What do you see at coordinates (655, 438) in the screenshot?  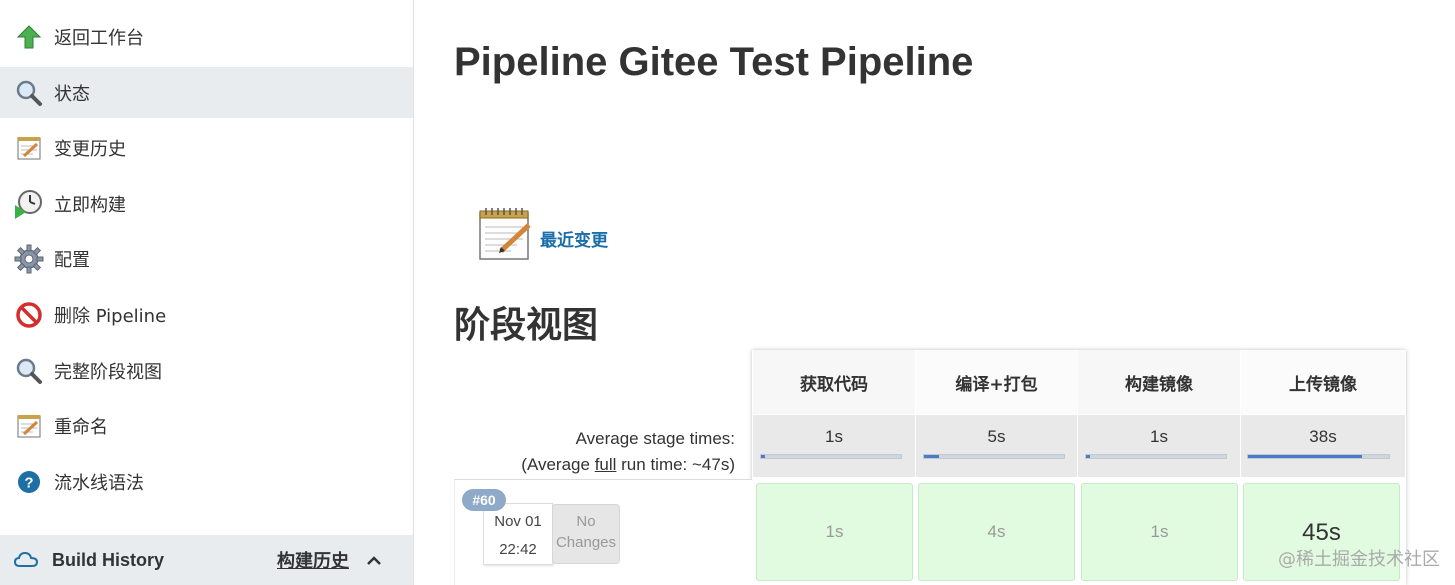 I see `average-stage-times-line1: Average stage times:` at bounding box center [655, 438].